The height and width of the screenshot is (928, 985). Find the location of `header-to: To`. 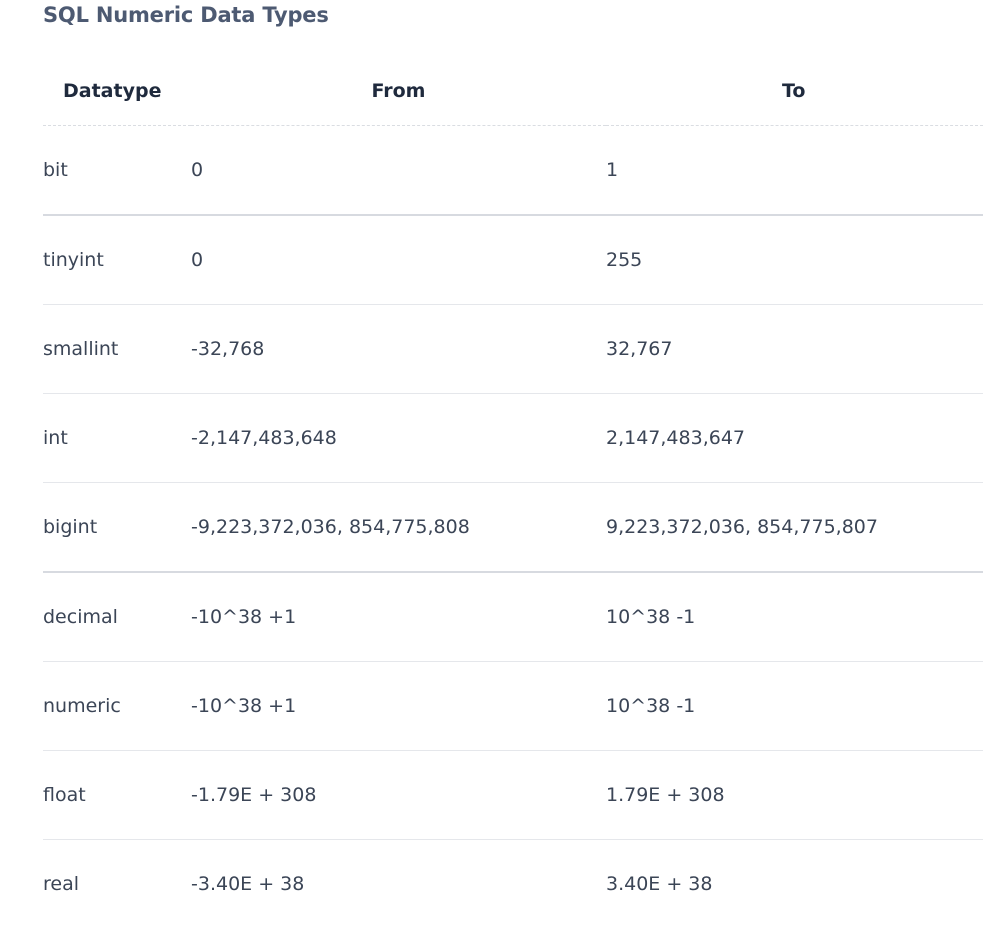

header-to: To is located at coordinates (794, 91).